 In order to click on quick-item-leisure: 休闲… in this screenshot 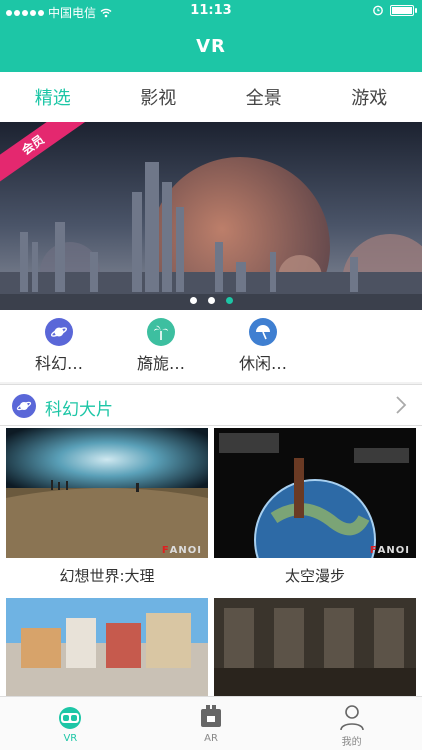, I will do `click(263, 346)`.